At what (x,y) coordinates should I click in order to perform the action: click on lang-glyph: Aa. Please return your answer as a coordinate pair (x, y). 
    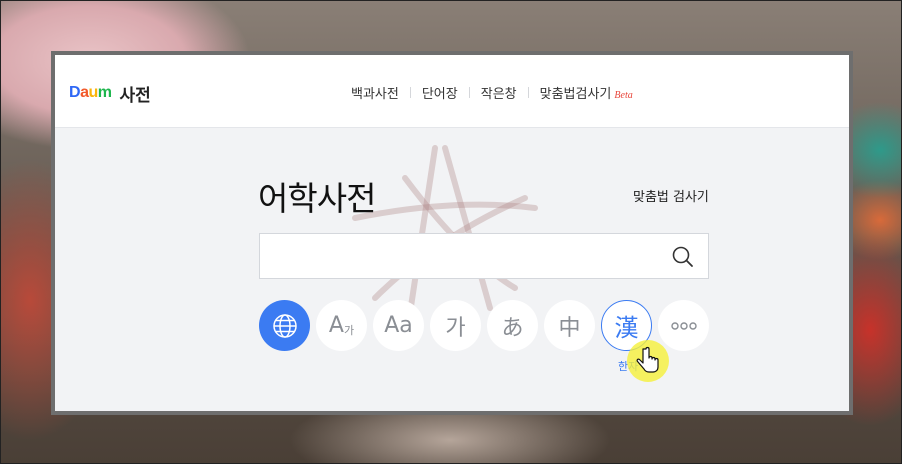
    Looking at the image, I should click on (398, 325).